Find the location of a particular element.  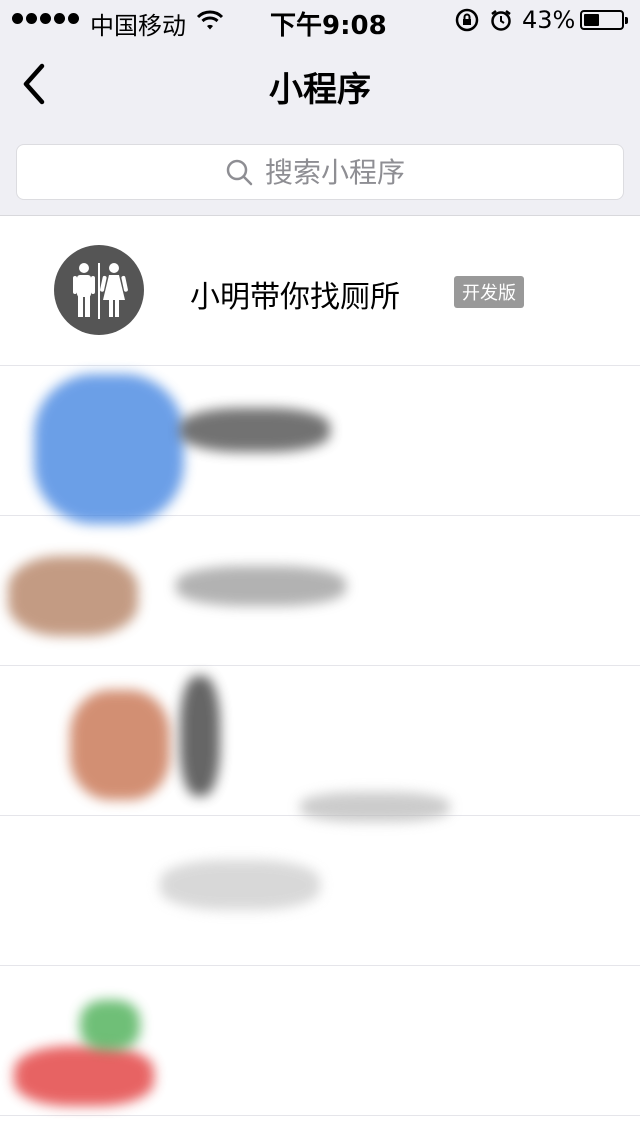

alarm-icon is located at coordinates (501, 20).